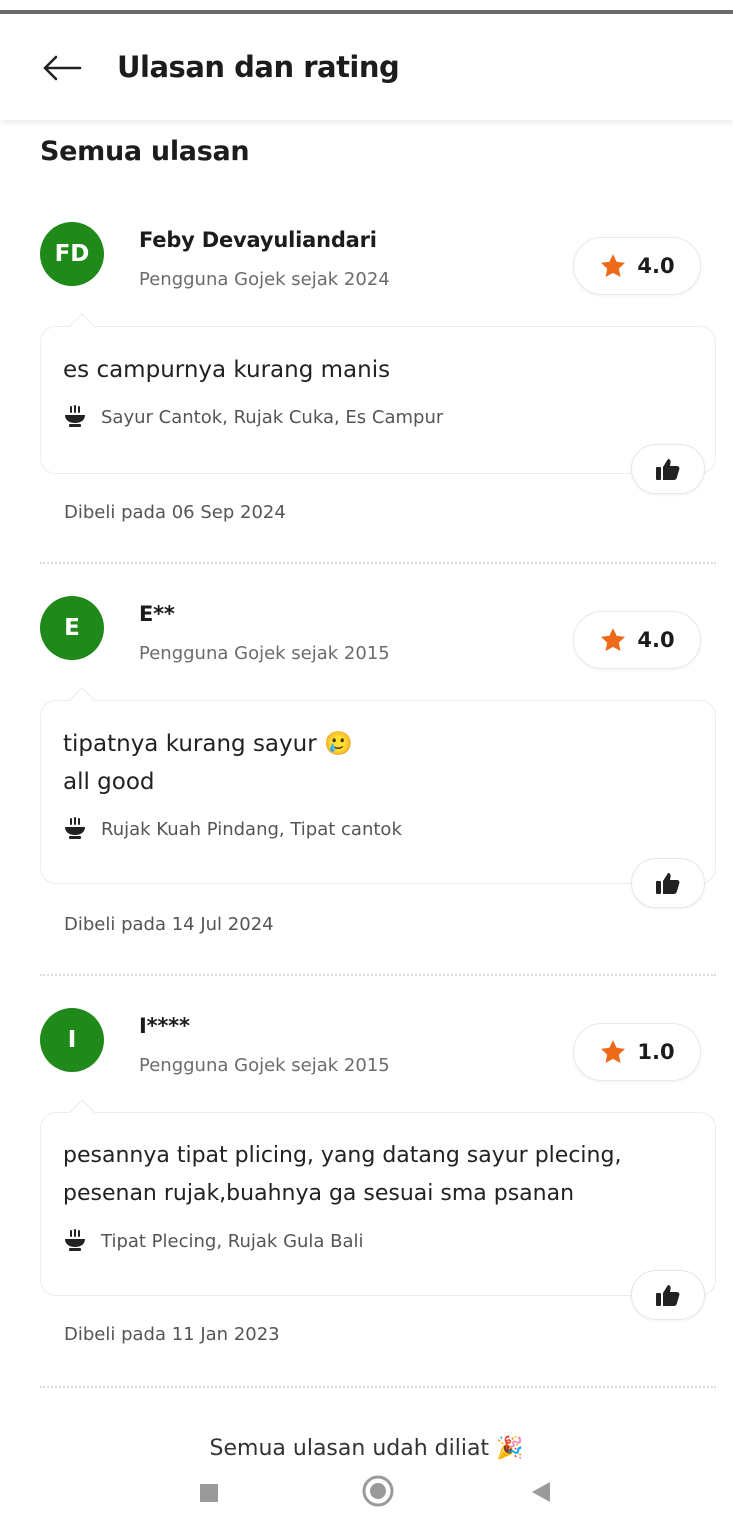 The height and width of the screenshot is (1517, 733). I want to click on back-button, so click(62, 68).